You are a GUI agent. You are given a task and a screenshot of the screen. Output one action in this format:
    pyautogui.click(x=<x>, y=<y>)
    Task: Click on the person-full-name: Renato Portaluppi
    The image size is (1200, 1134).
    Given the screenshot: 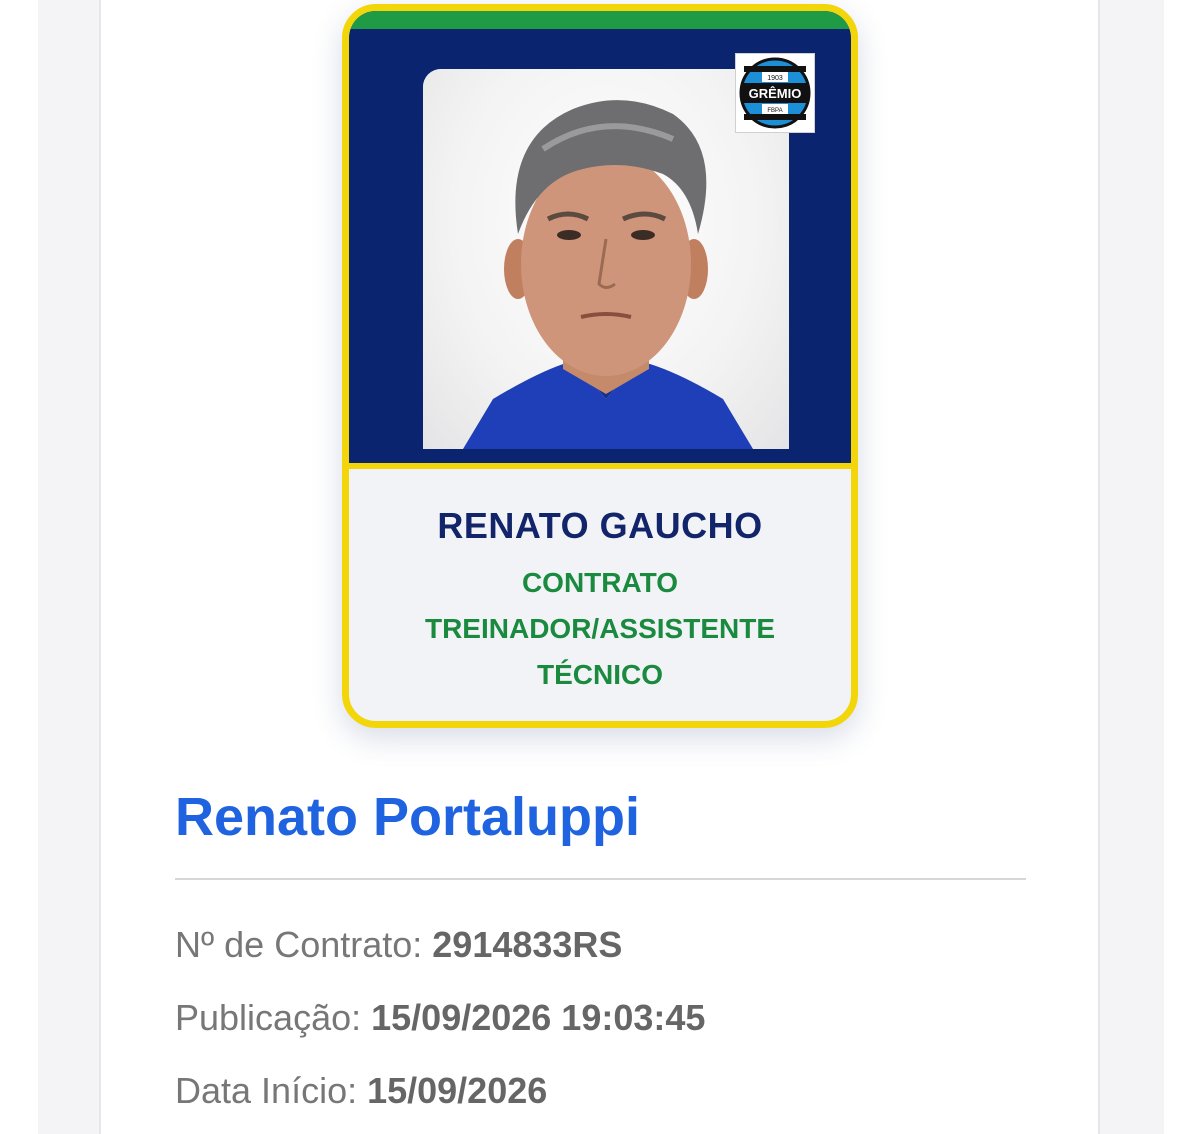 What is the action you would take?
    pyautogui.click(x=408, y=817)
    